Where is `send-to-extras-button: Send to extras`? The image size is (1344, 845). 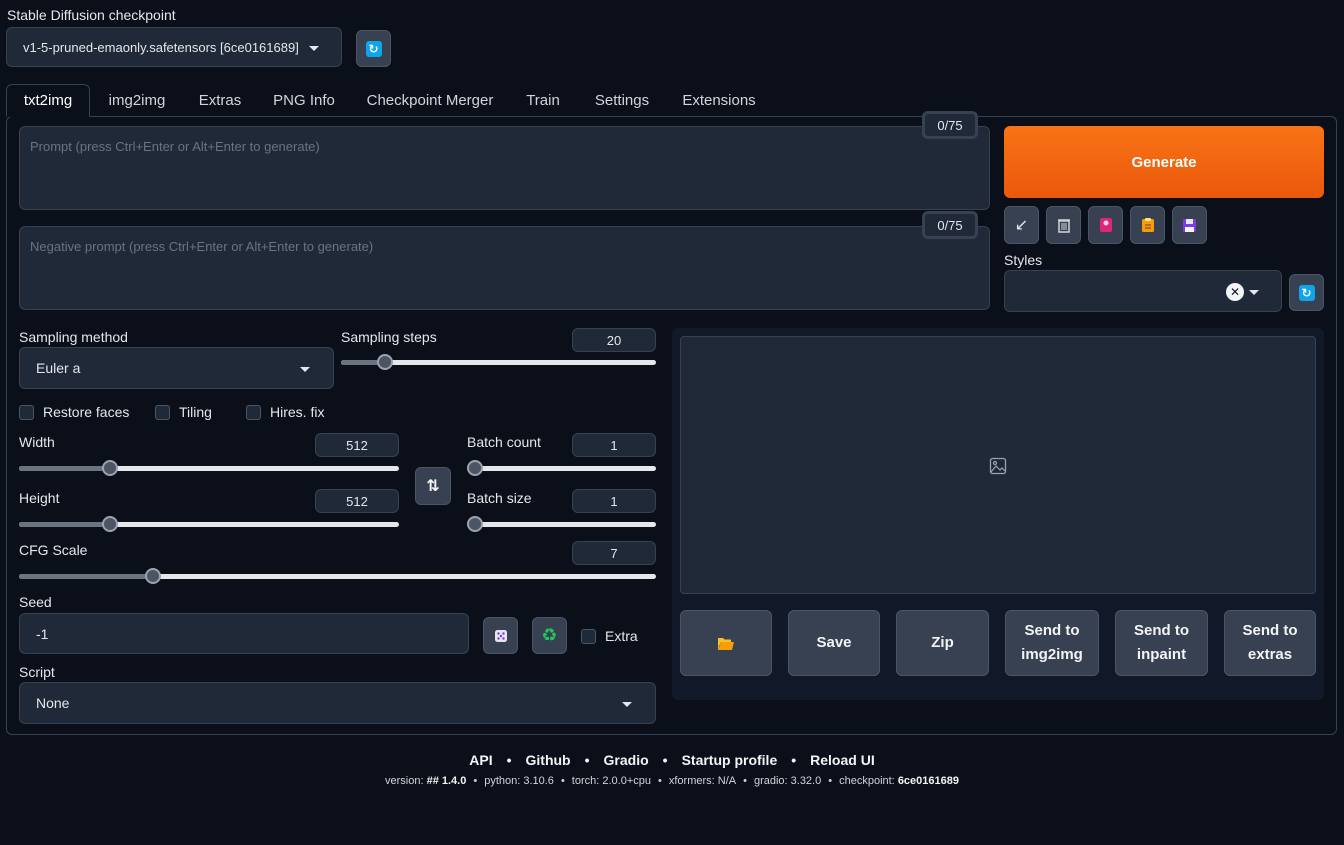 send-to-extras-button: Send to extras is located at coordinates (1270, 643).